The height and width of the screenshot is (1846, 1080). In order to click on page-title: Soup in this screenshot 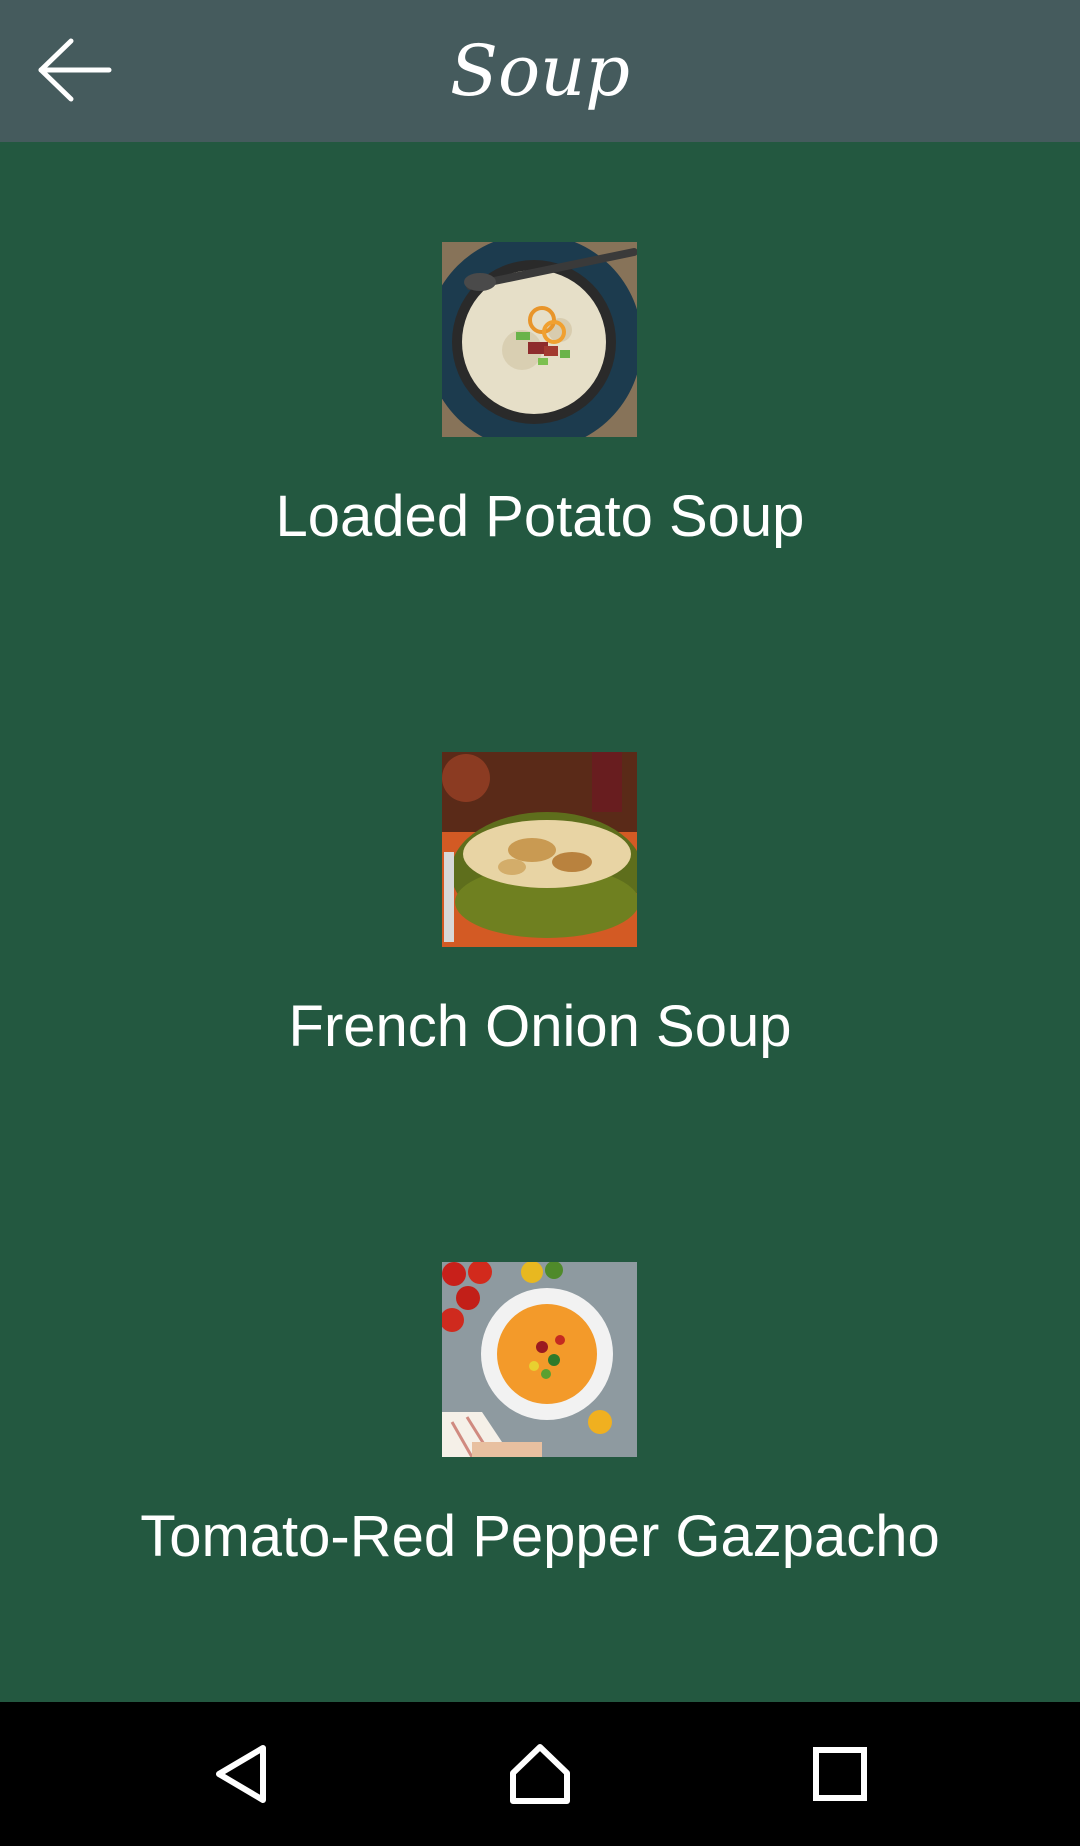, I will do `click(540, 71)`.